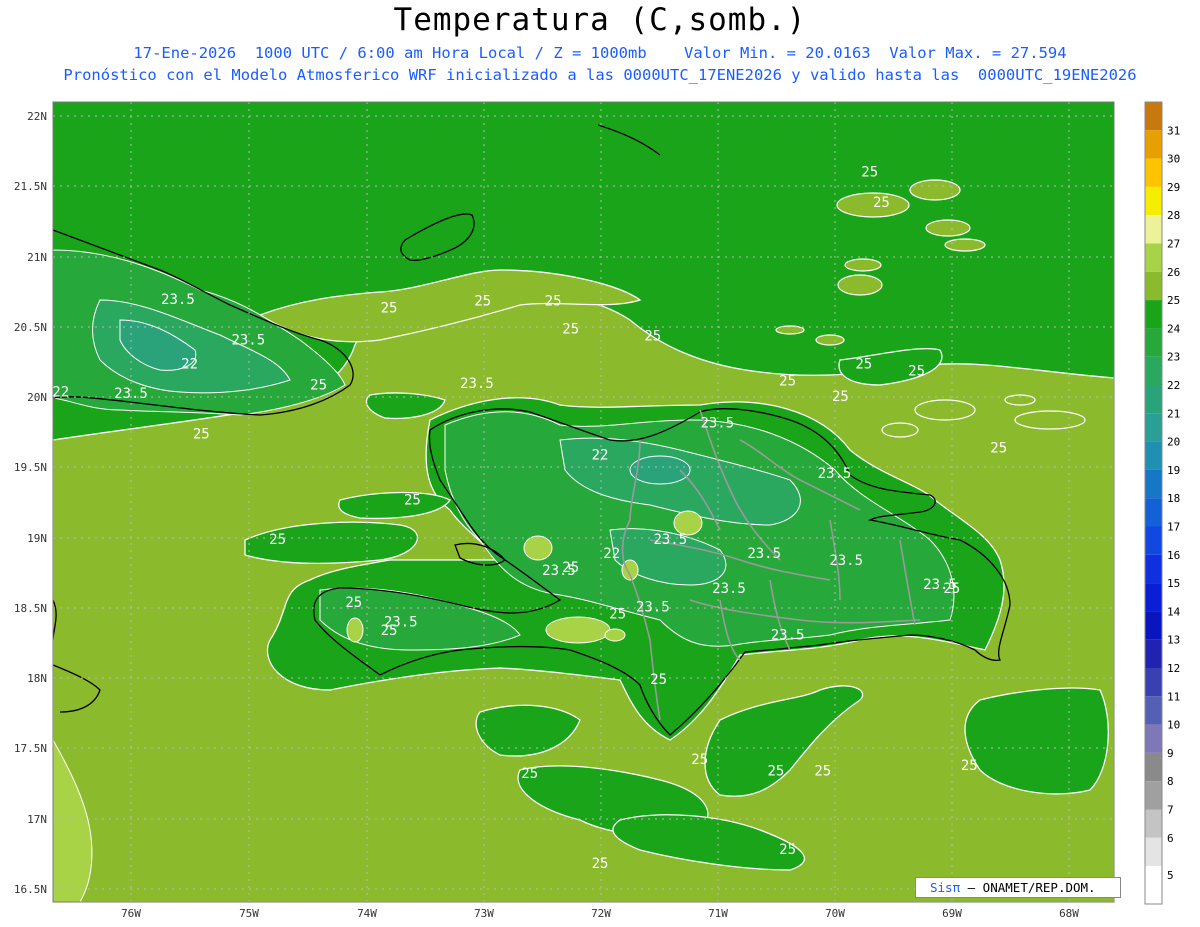 This screenshot has height=927, width=1200. What do you see at coordinates (1173, 470) in the screenshot?
I see `colorbar-tick: 19` at bounding box center [1173, 470].